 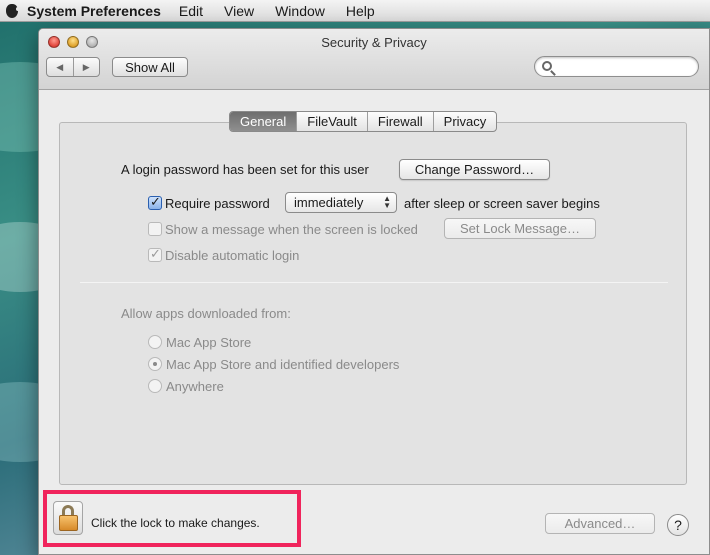 What do you see at coordinates (155, 342) in the screenshot?
I see `radio-mac-app-store` at bounding box center [155, 342].